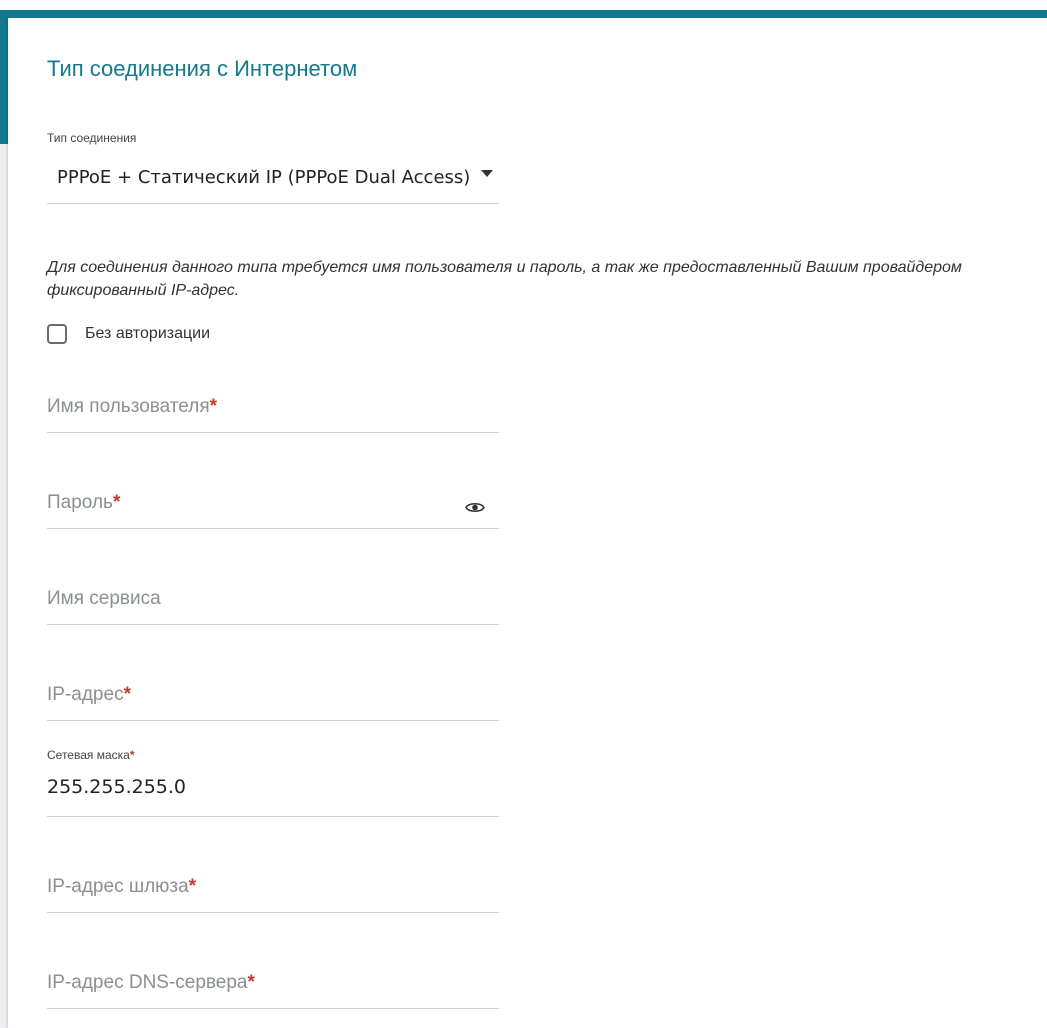  Describe the element at coordinates (104, 598) in the screenshot. I see `service-name-placeholder: Имя сервиса` at that location.